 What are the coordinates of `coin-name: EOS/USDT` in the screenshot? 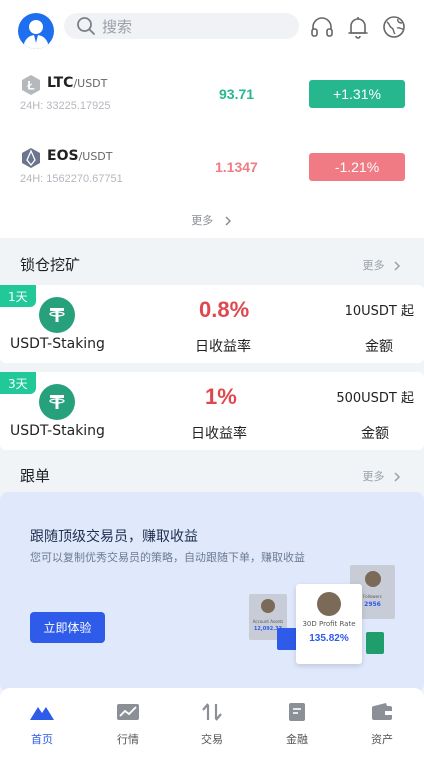 It's located at (80, 156).